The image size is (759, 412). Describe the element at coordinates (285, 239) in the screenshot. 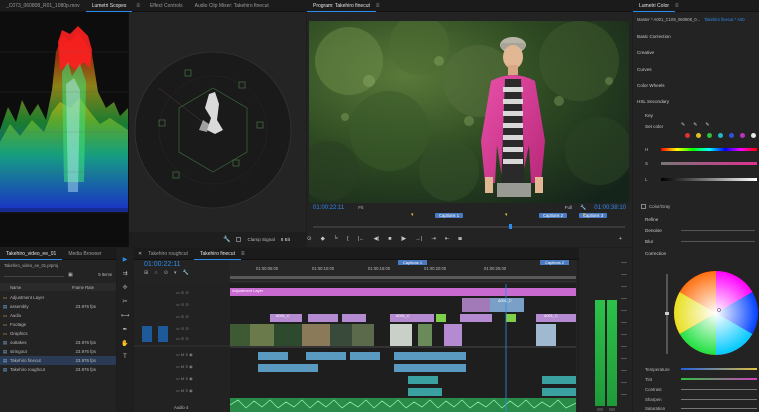

I see `bit-depth-select: 8 Bit` at that location.